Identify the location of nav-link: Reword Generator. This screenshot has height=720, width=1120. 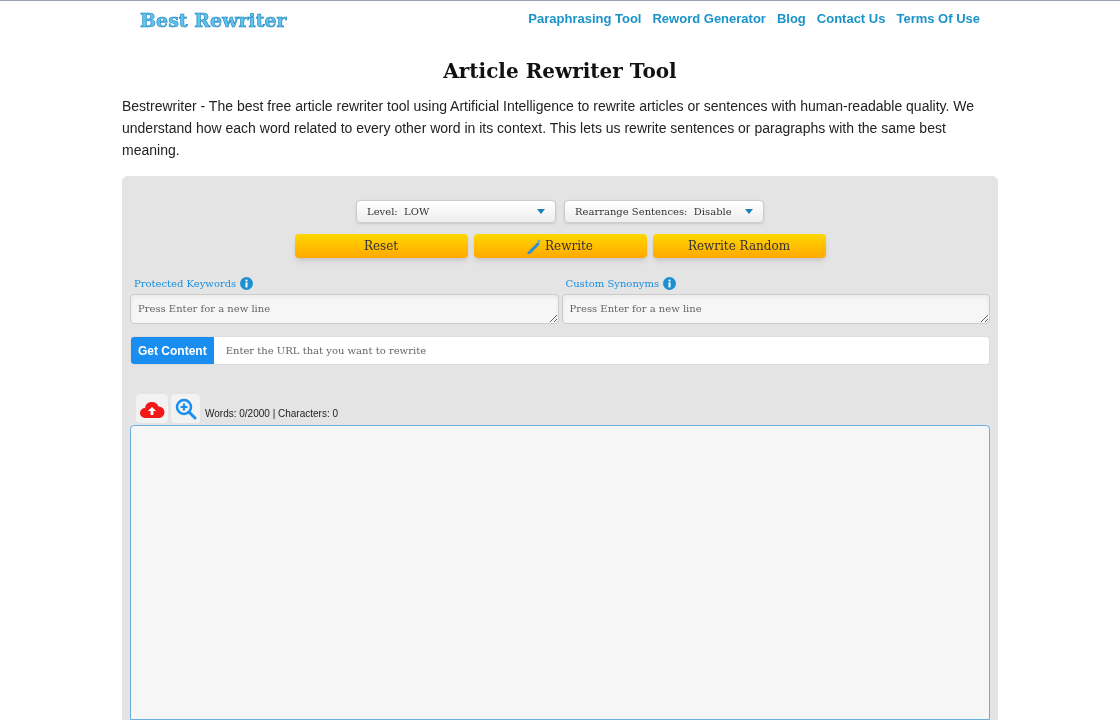
(709, 19).